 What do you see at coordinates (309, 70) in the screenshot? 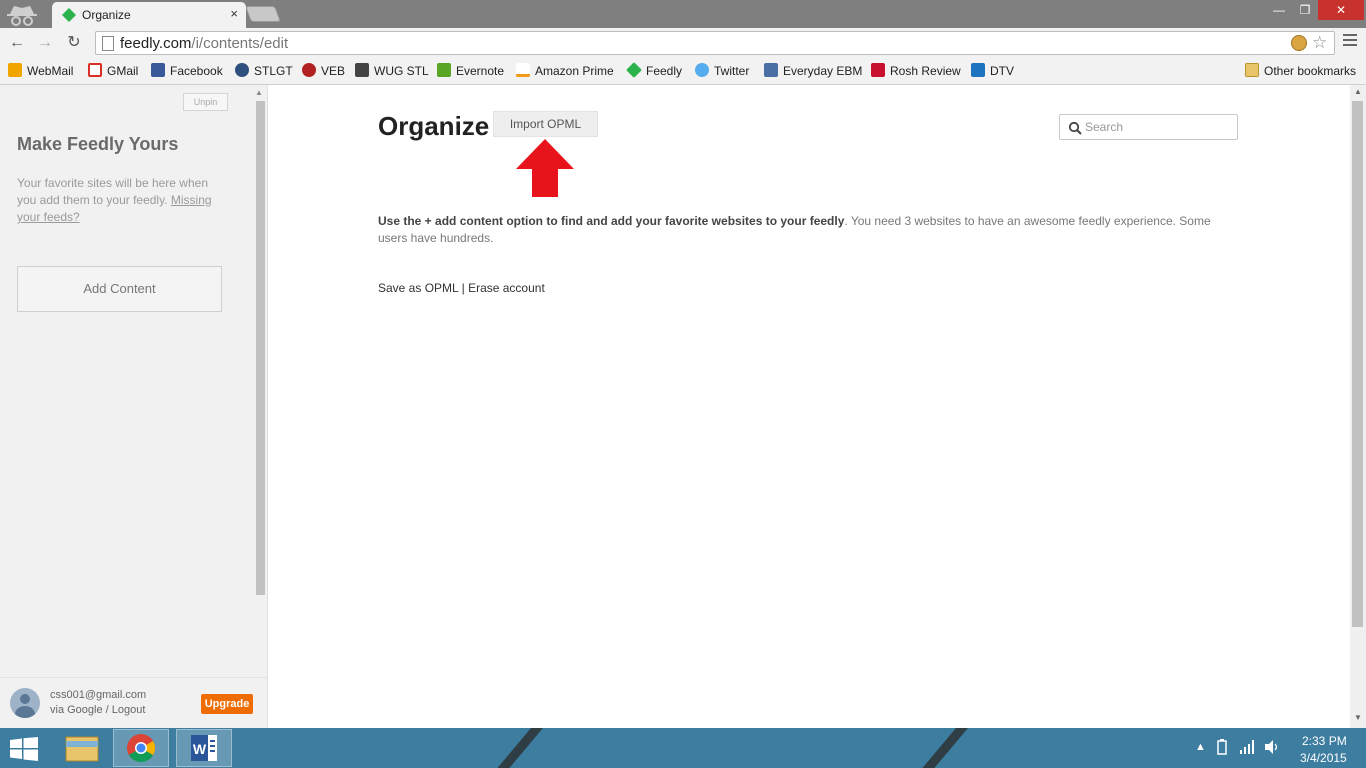
I see `veb-icon` at bounding box center [309, 70].